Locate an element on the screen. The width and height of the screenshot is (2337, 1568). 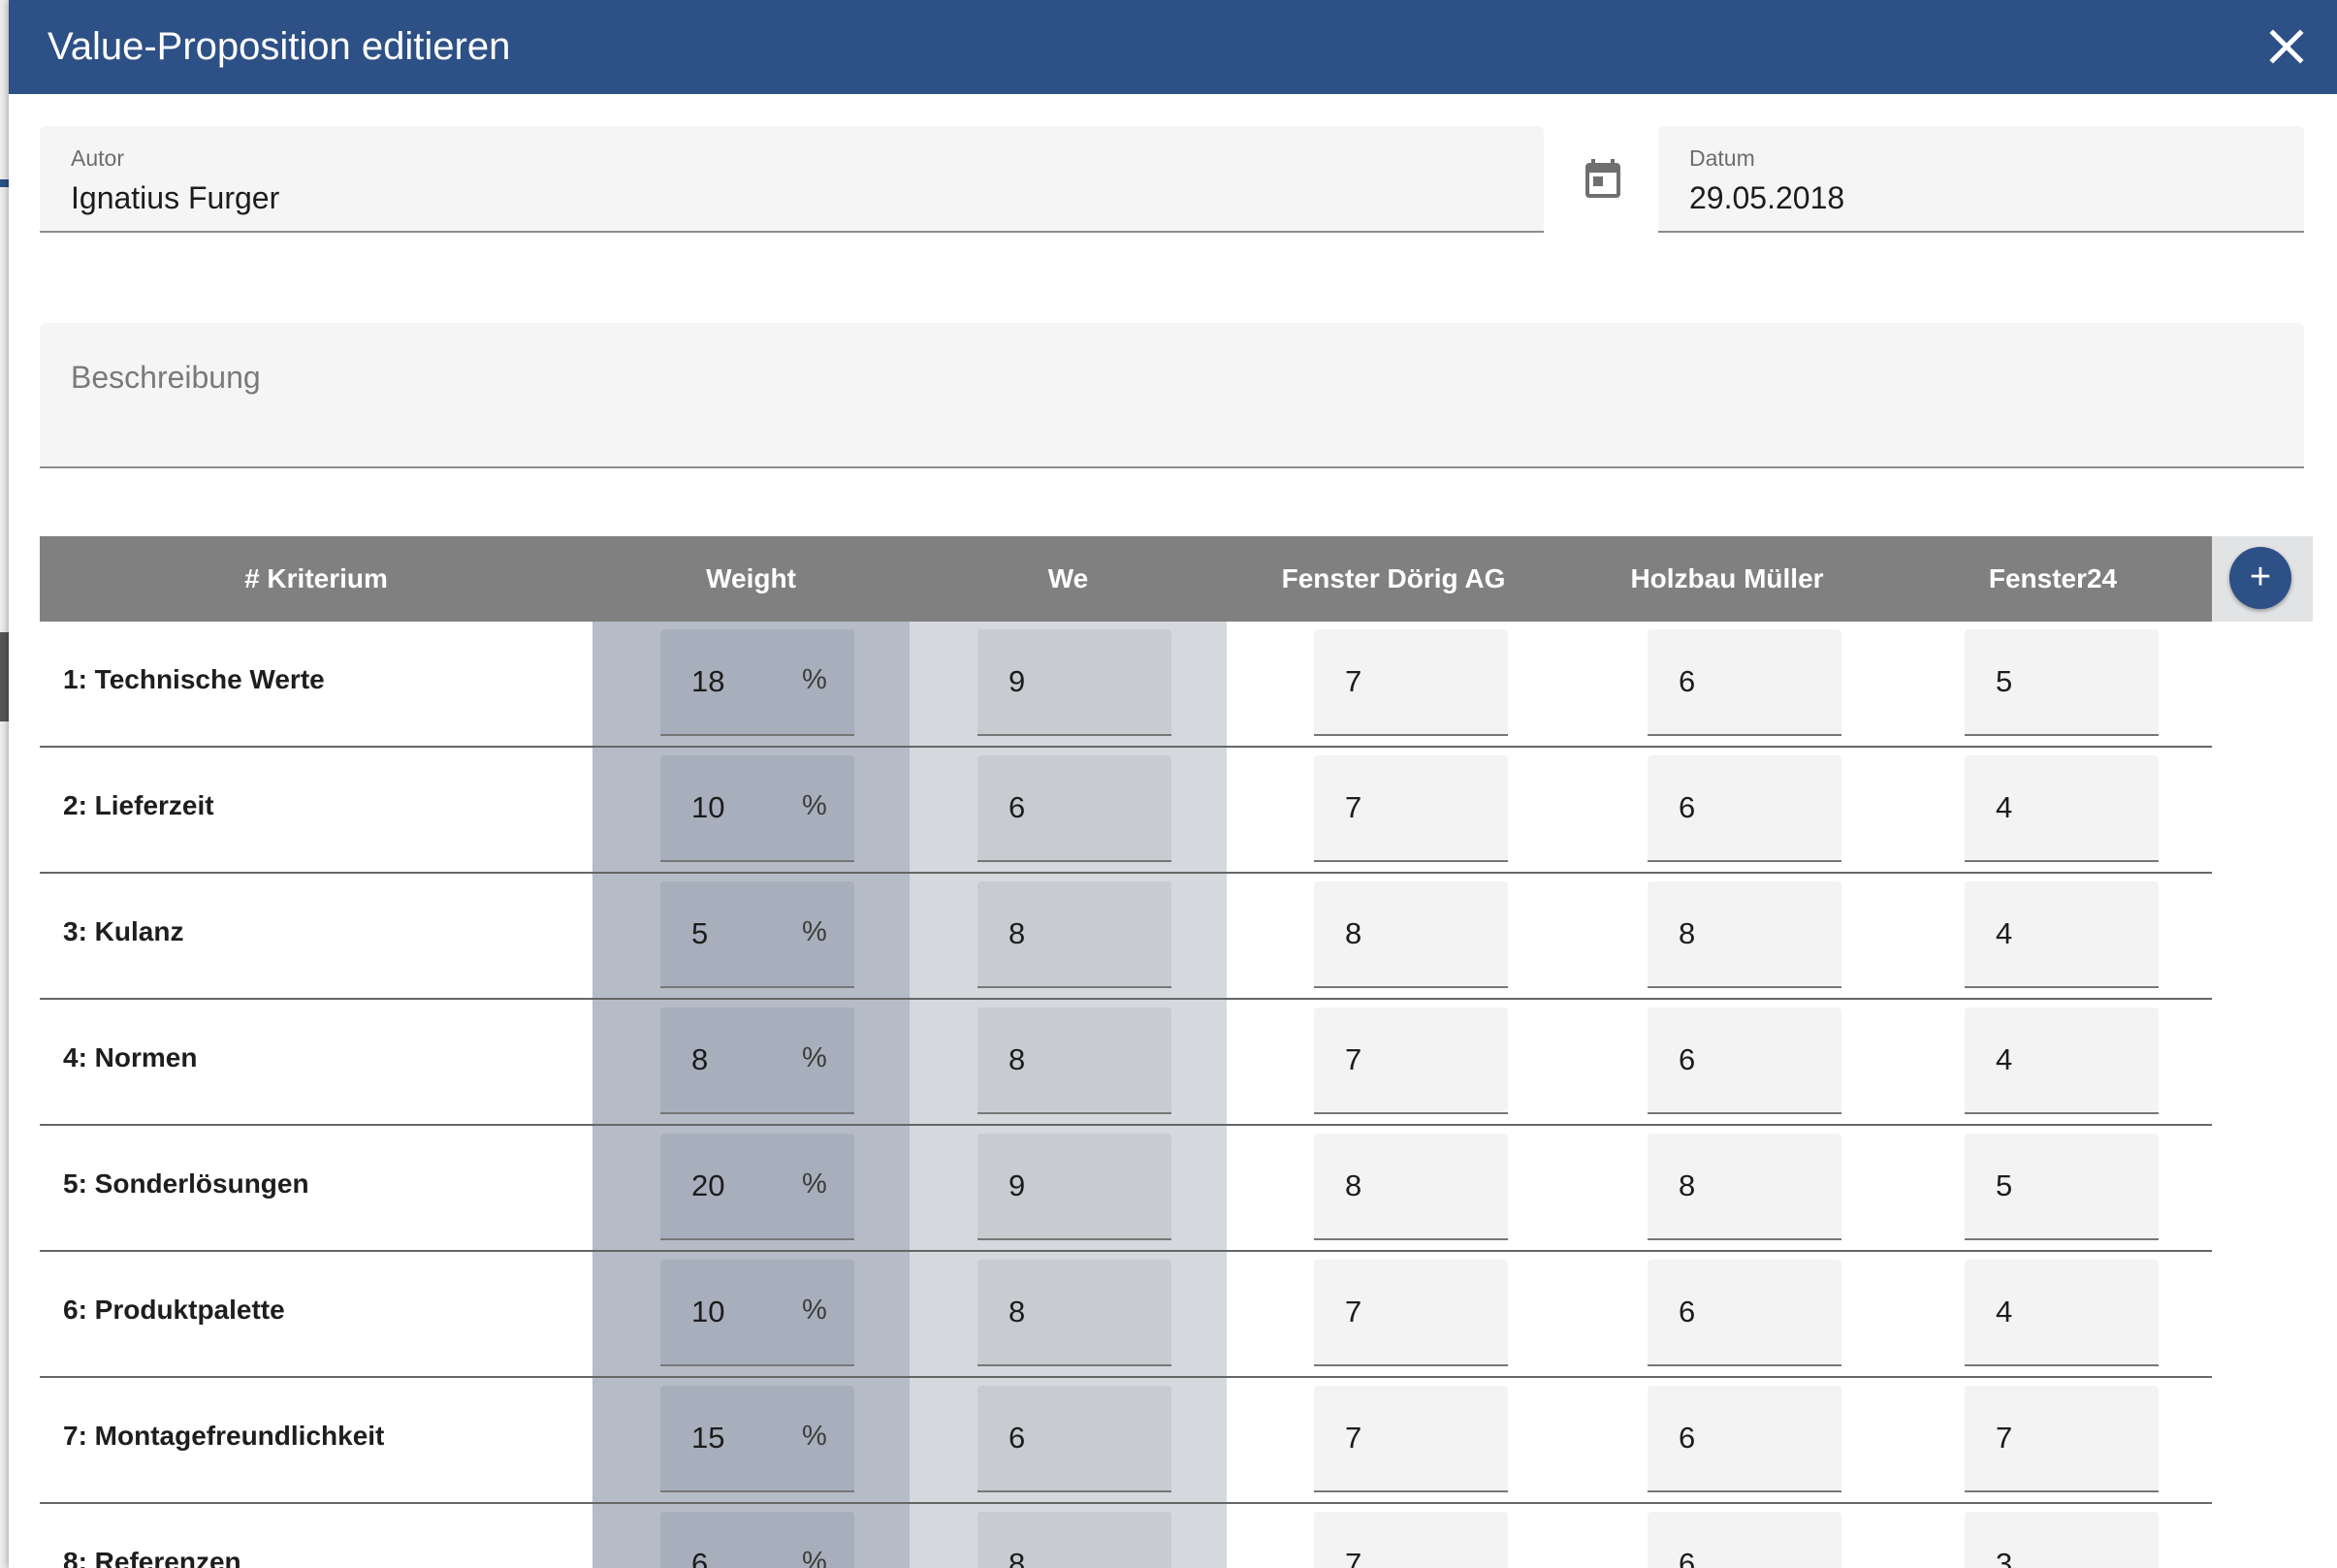
weight-input: 15% is located at coordinates (757, 1439).